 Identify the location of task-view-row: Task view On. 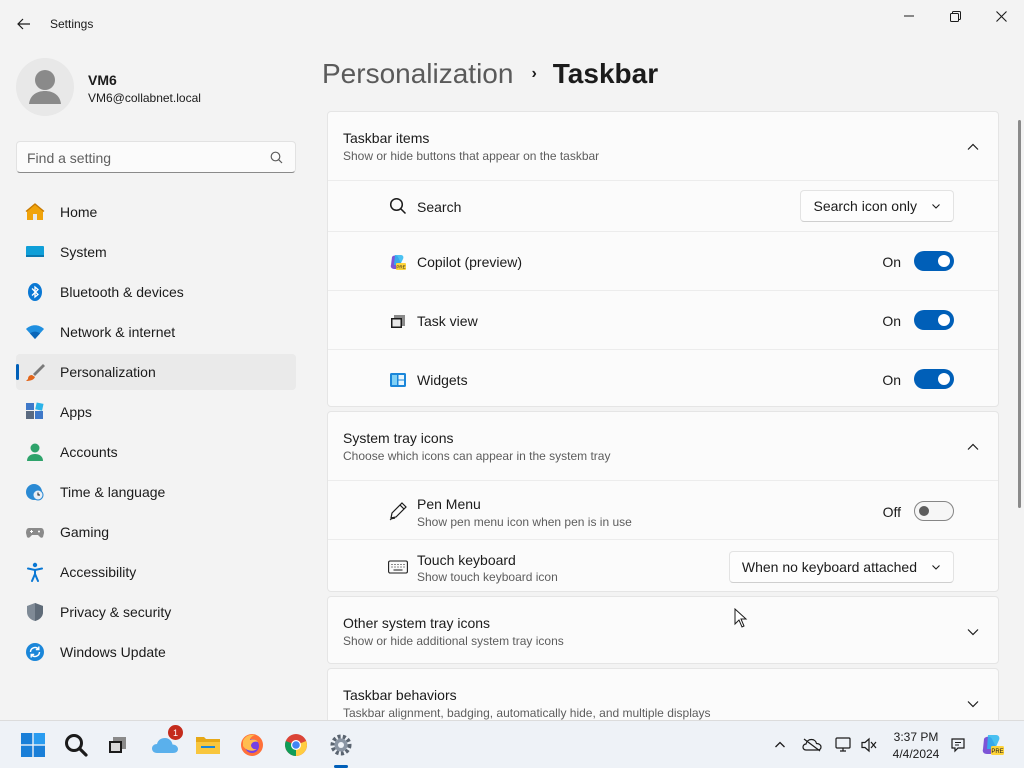
(663, 319).